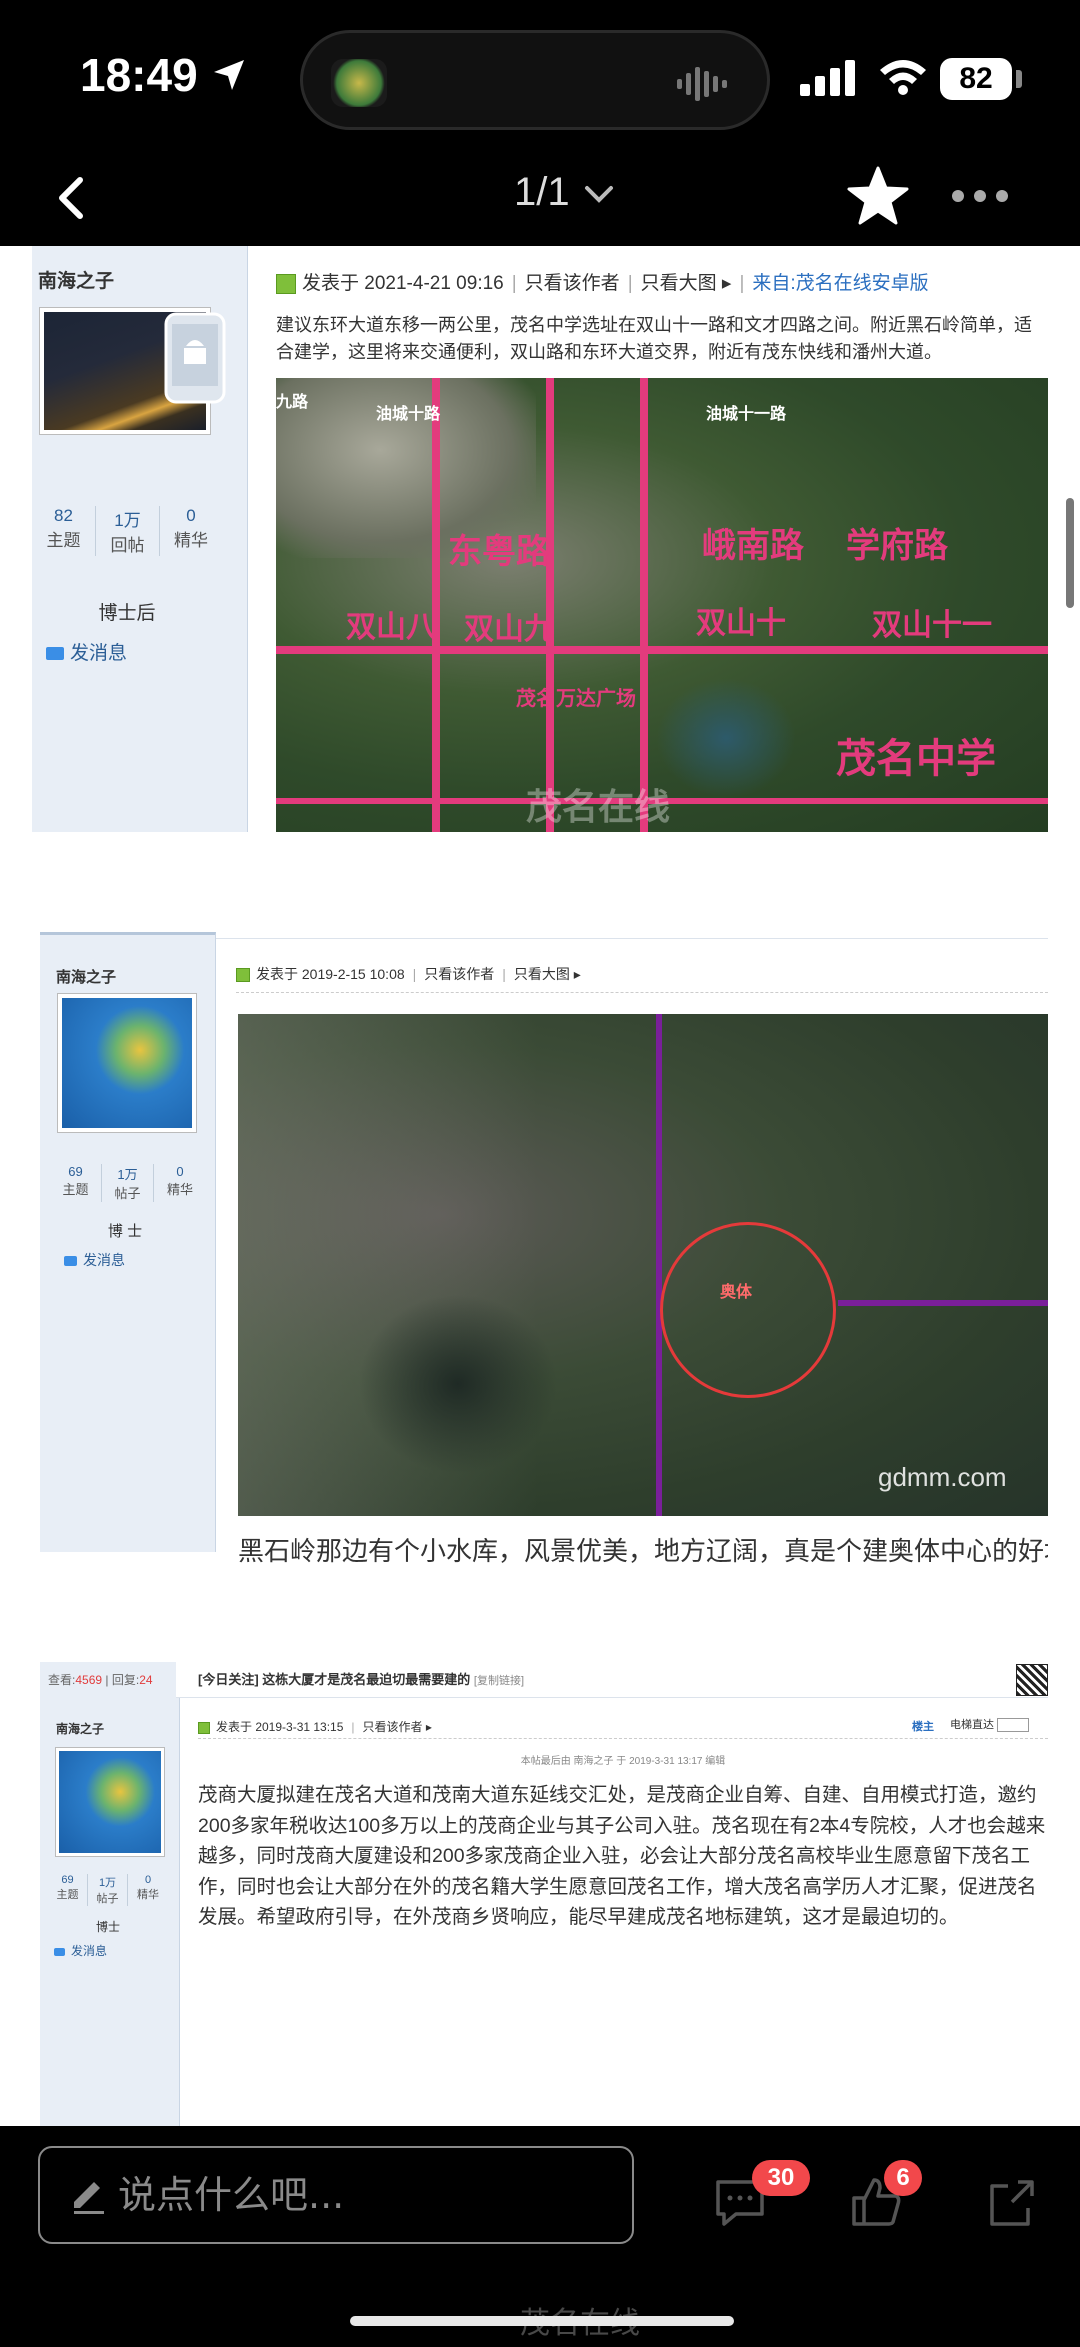 Image resolution: width=1080 pixels, height=2347 pixels. Describe the element at coordinates (542, 2321) in the screenshot. I see `home-indicator` at that location.